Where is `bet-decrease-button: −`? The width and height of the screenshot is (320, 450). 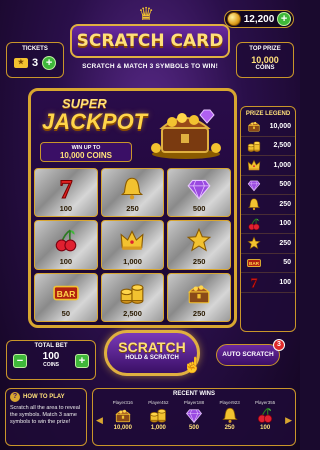
bet-decrease-button: − is located at coordinates (20, 361).